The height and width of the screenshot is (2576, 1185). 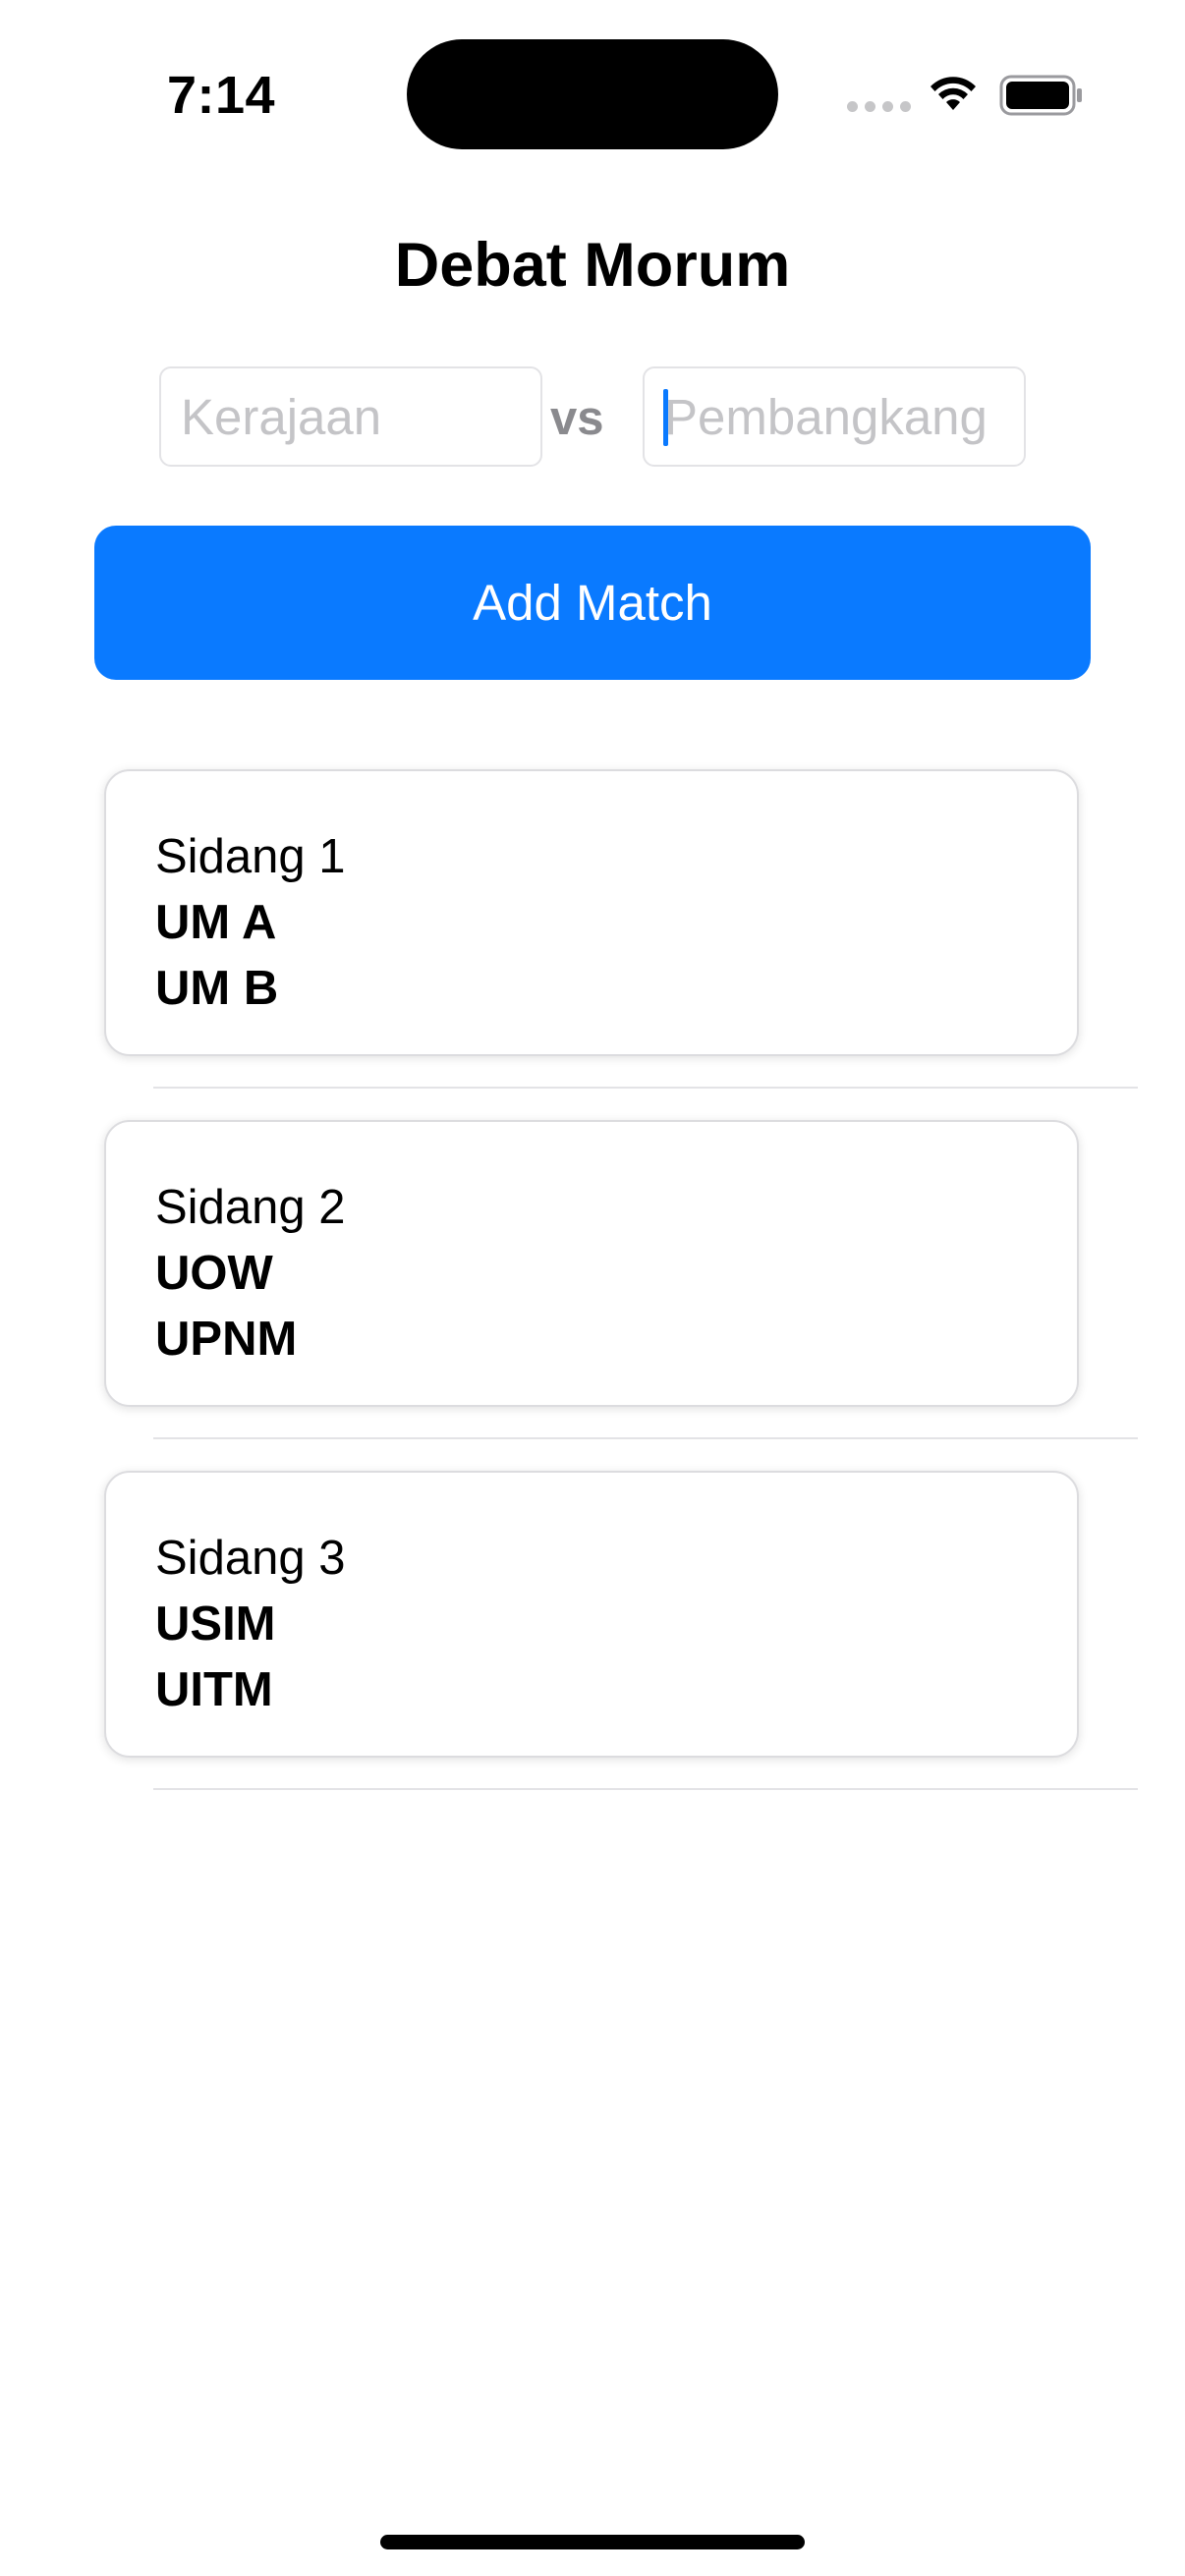 I want to click on status-time: 7:14, so click(x=222, y=95).